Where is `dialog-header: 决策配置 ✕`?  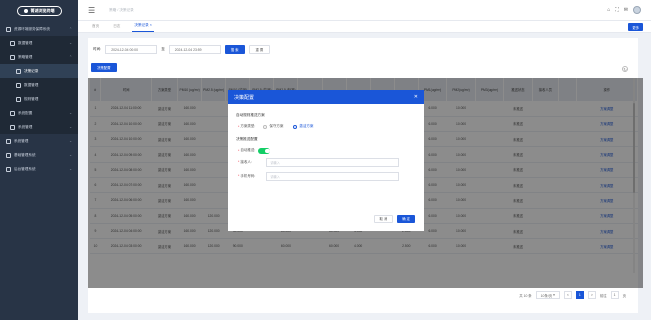
dialog-header: 决策配置 ✕ is located at coordinates (326, 97).